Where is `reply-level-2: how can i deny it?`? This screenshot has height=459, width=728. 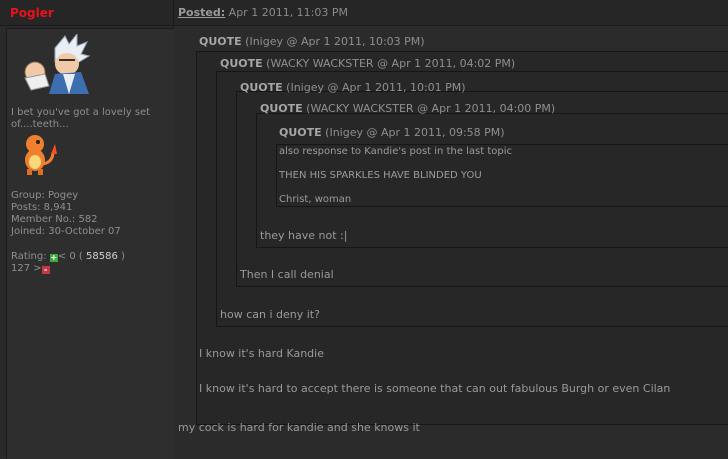
reply-level-2: how can i deny it? is located at coordinates (270, 314).